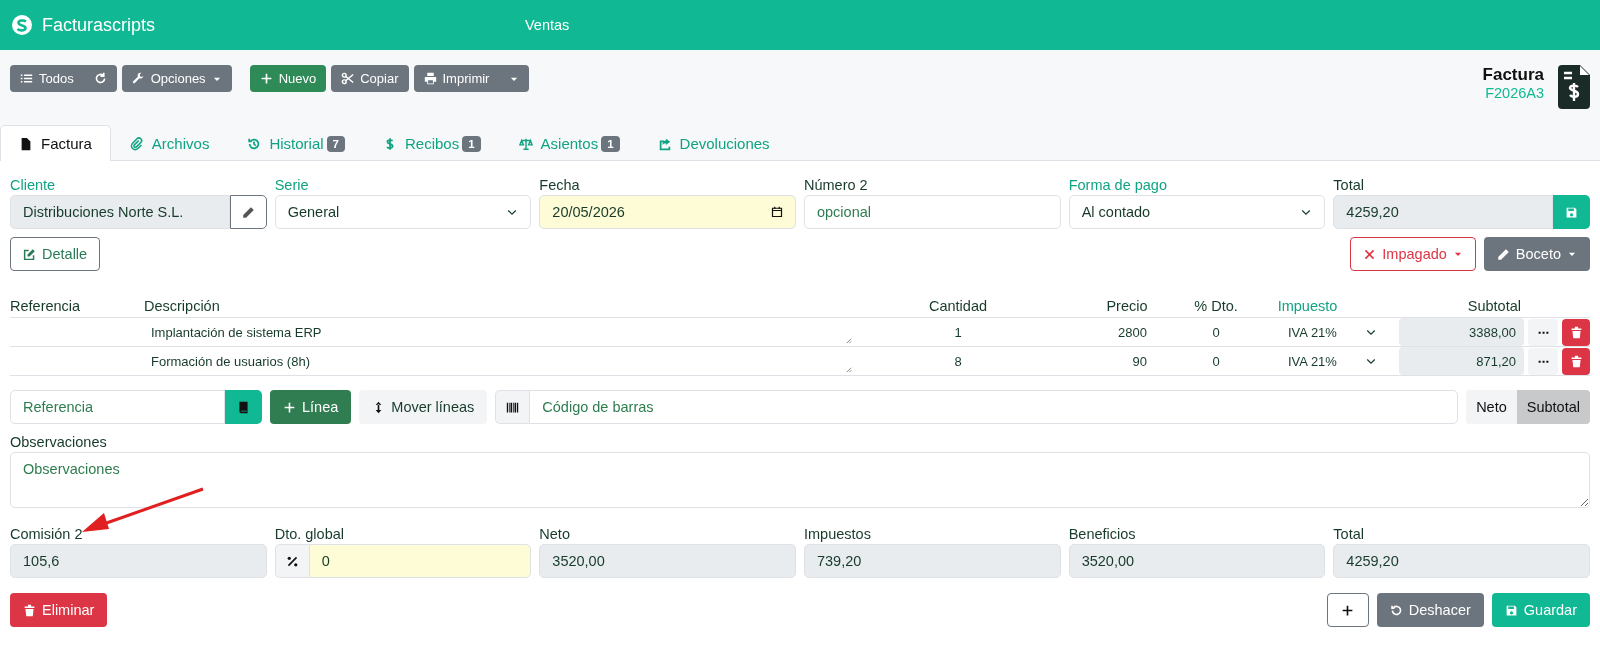  What do you see at coordinates (932, 561) in the screenshot?
I see `amount-field: 739,20` at bounding box center [932, 561].